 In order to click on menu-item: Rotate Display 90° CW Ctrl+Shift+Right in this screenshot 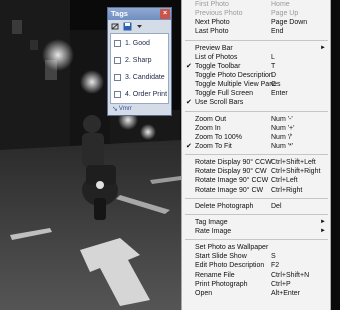, I will do `click(256, 171)`.